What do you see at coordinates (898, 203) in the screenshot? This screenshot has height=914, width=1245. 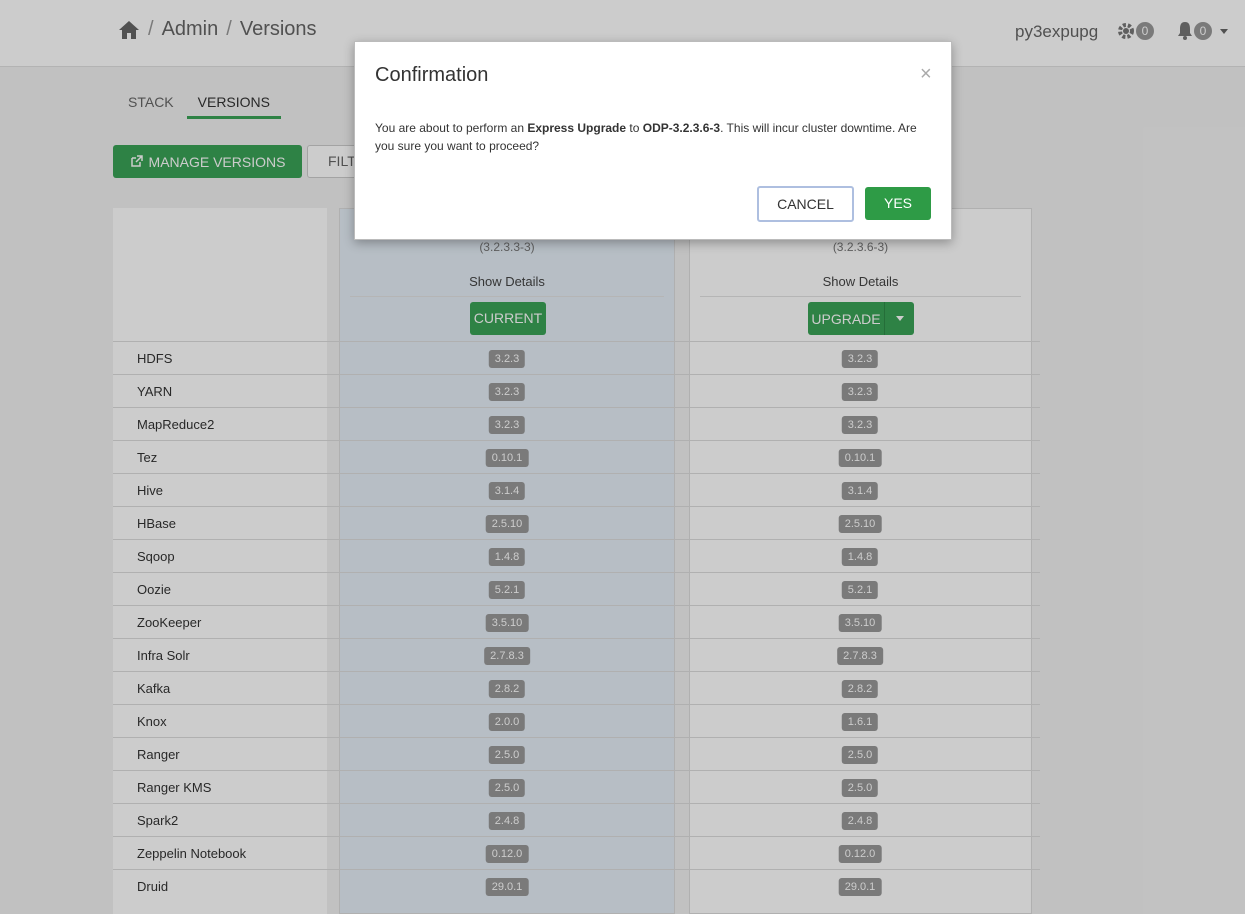 I see `yes-button: YES` at bounding box center [898, 203].